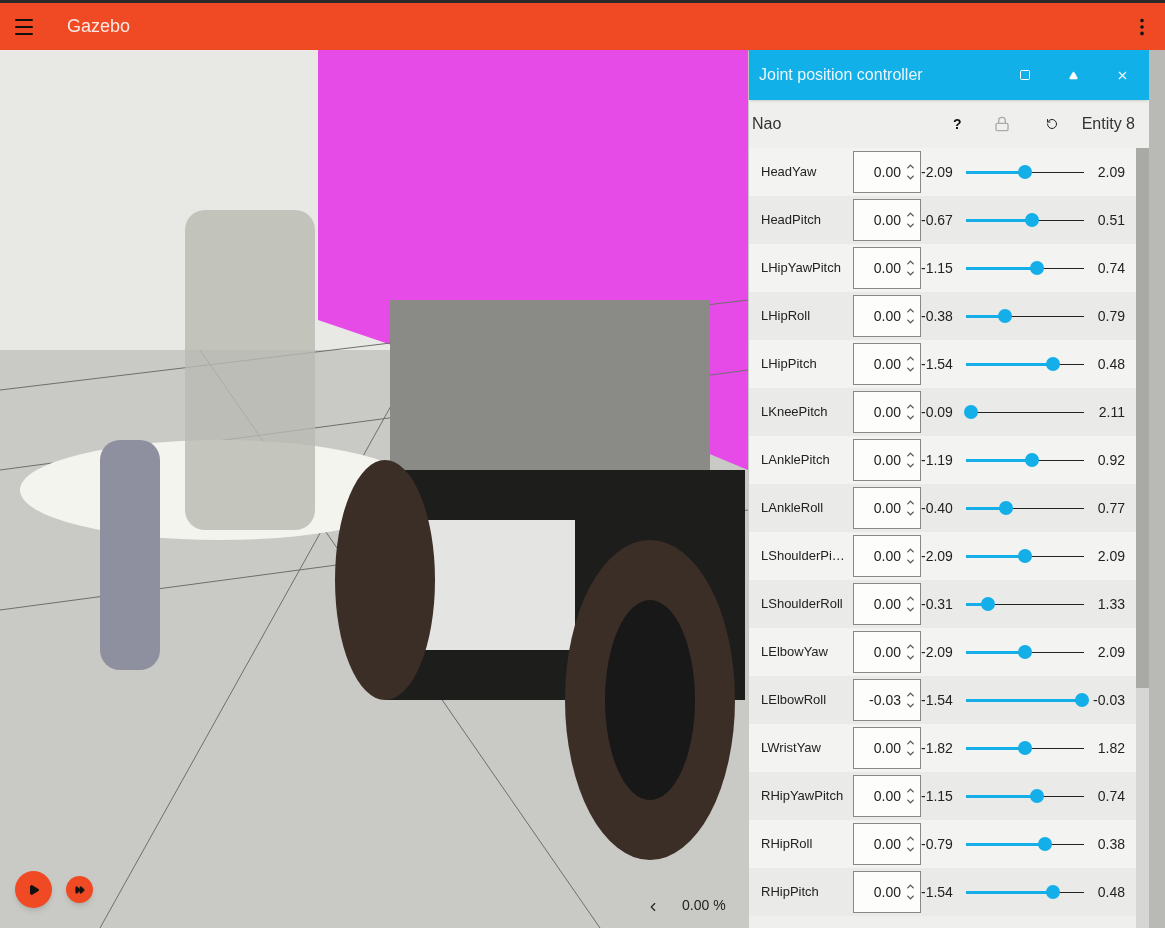  What do you see at coordinates (704, 905) in the screenshot?
I see `real-time-factor: 0.00 %` at bounding box center [704, 905].